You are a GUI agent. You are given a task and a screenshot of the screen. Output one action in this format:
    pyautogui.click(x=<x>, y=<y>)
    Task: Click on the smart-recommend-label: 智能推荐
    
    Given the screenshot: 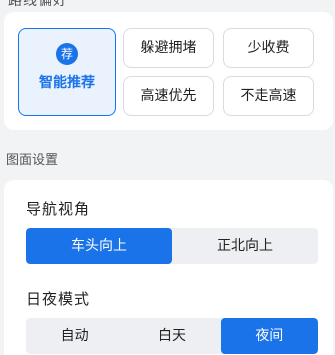 What is the action you would take?
    pyautogui.click(x=67, y=83)
    